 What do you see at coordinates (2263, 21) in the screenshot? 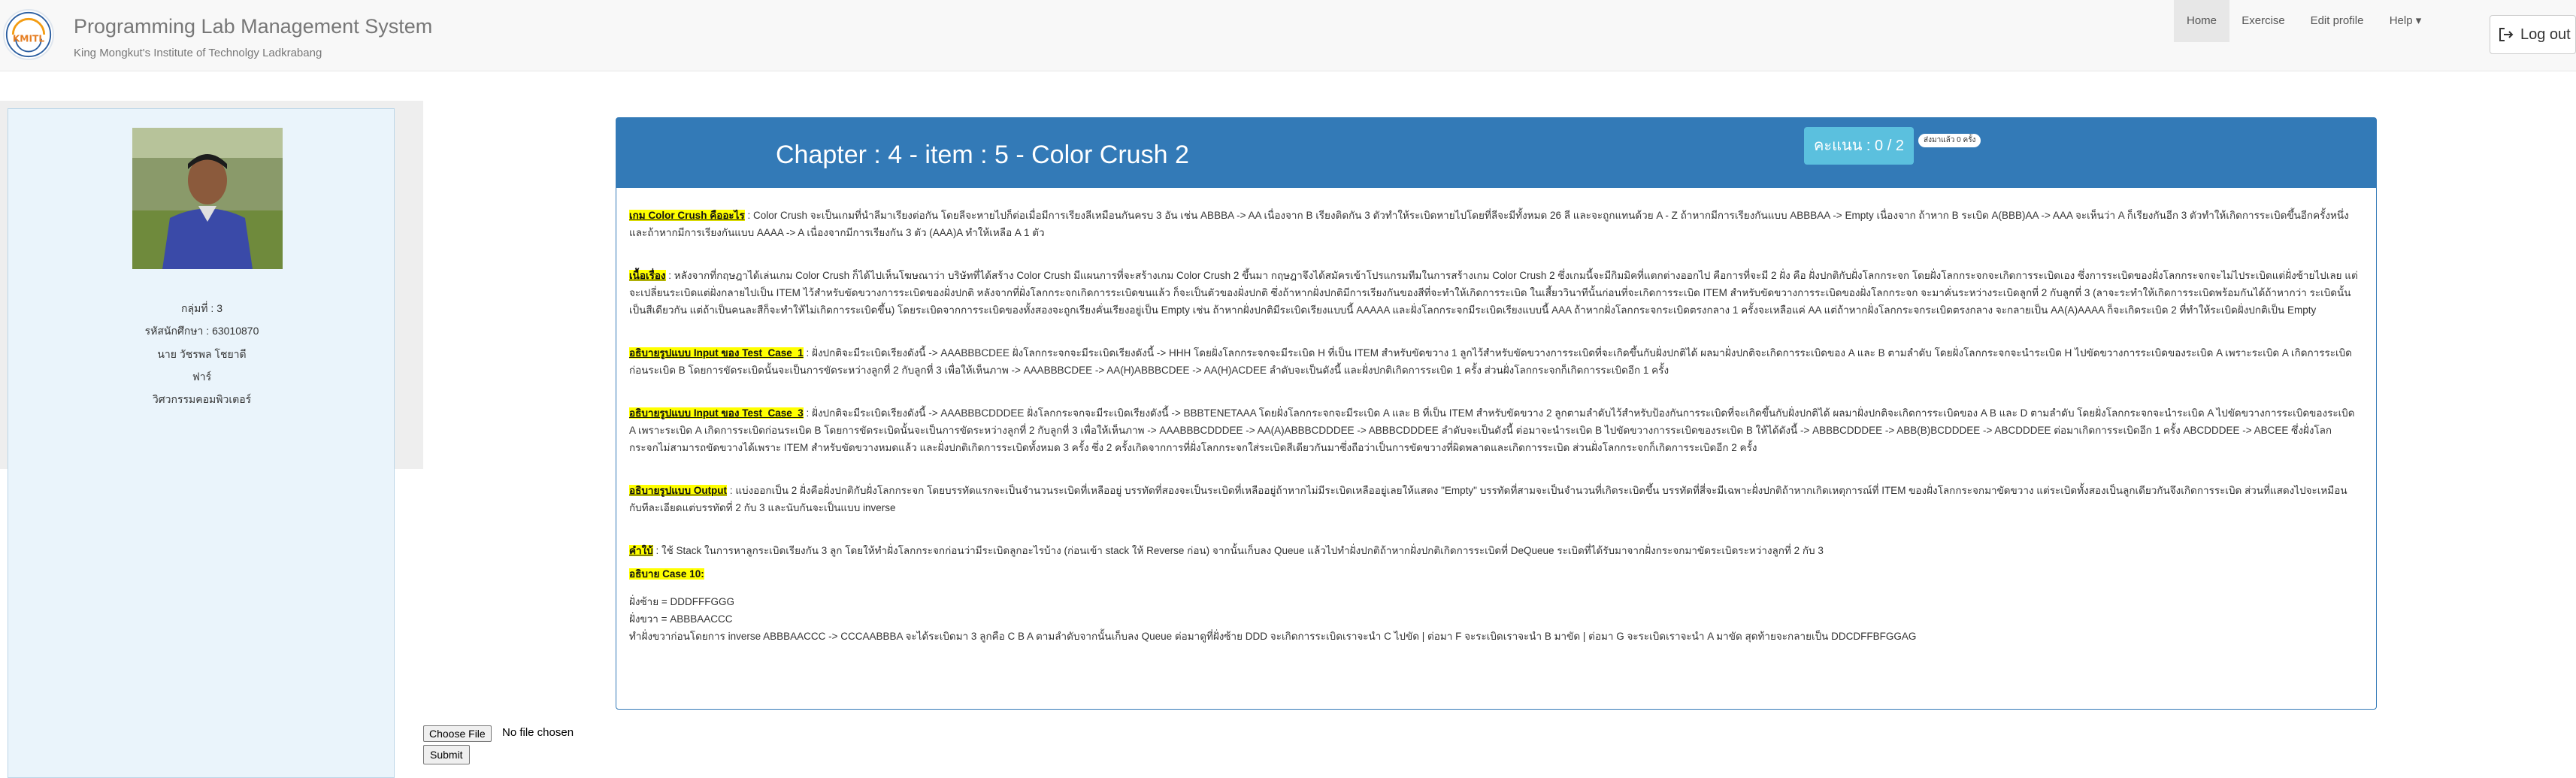
I see `nav-exercise: Exercise` at bounding box center [2263, 21].